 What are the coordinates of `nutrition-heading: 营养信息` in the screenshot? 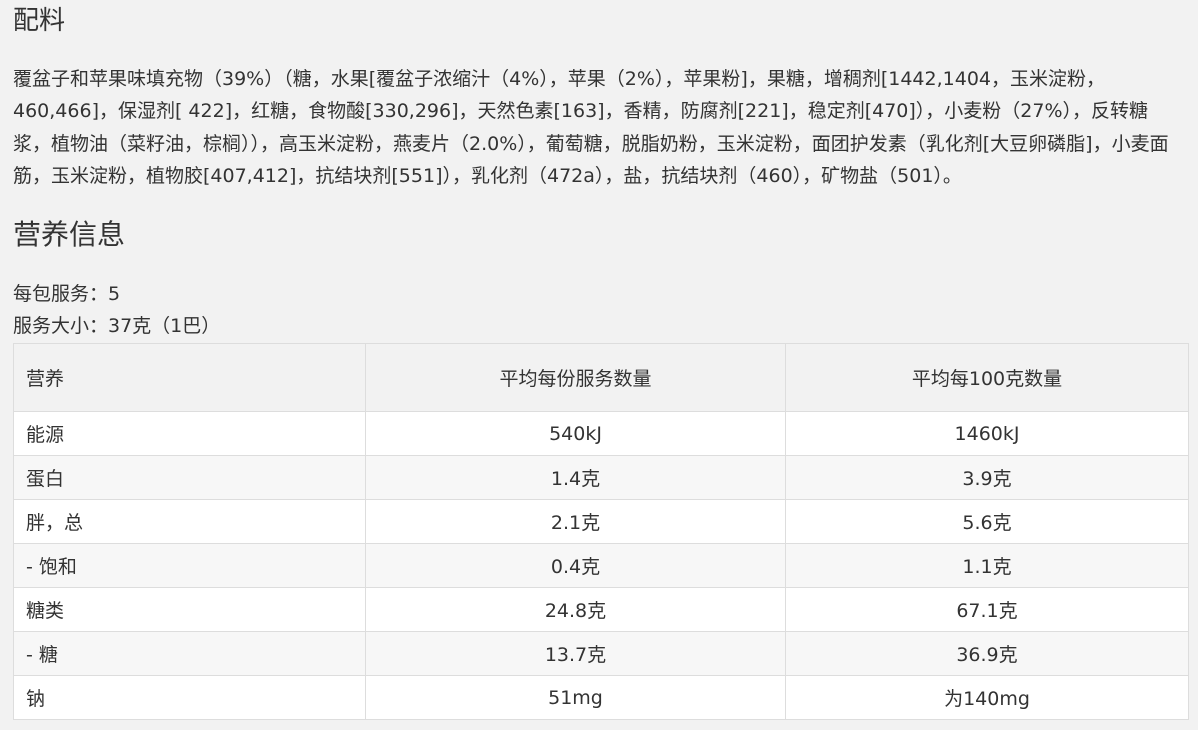 It's located at (69, 234).